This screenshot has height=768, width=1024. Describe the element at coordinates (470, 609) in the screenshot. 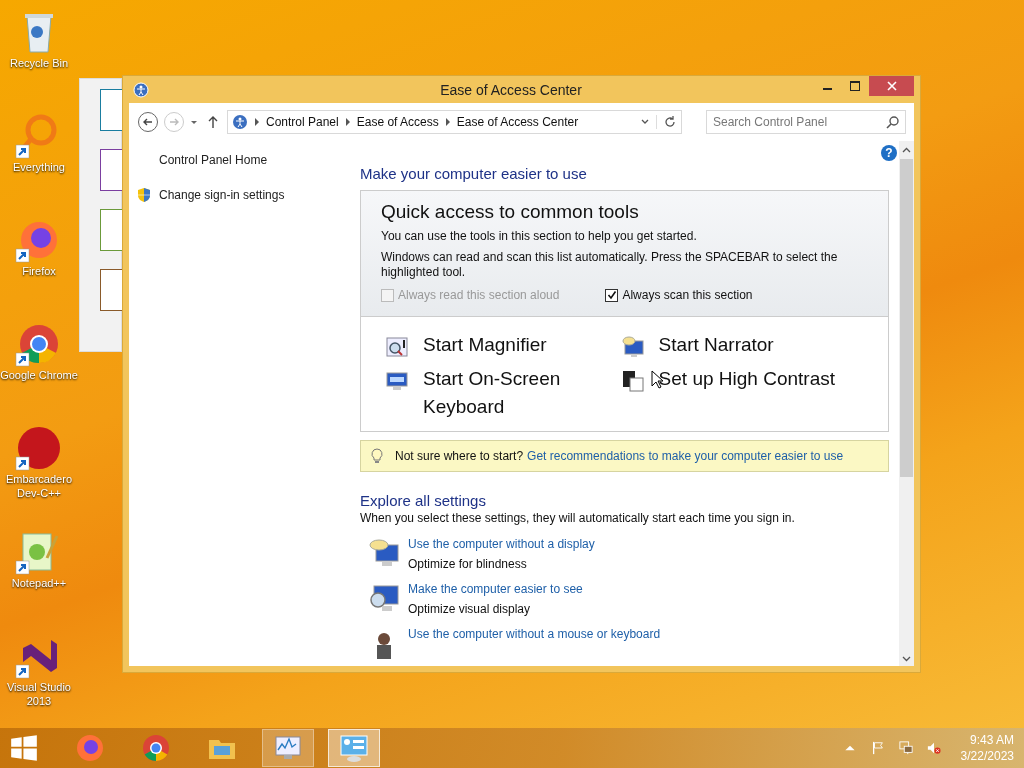

I see `settings-description: Optimize visual display` at that location.